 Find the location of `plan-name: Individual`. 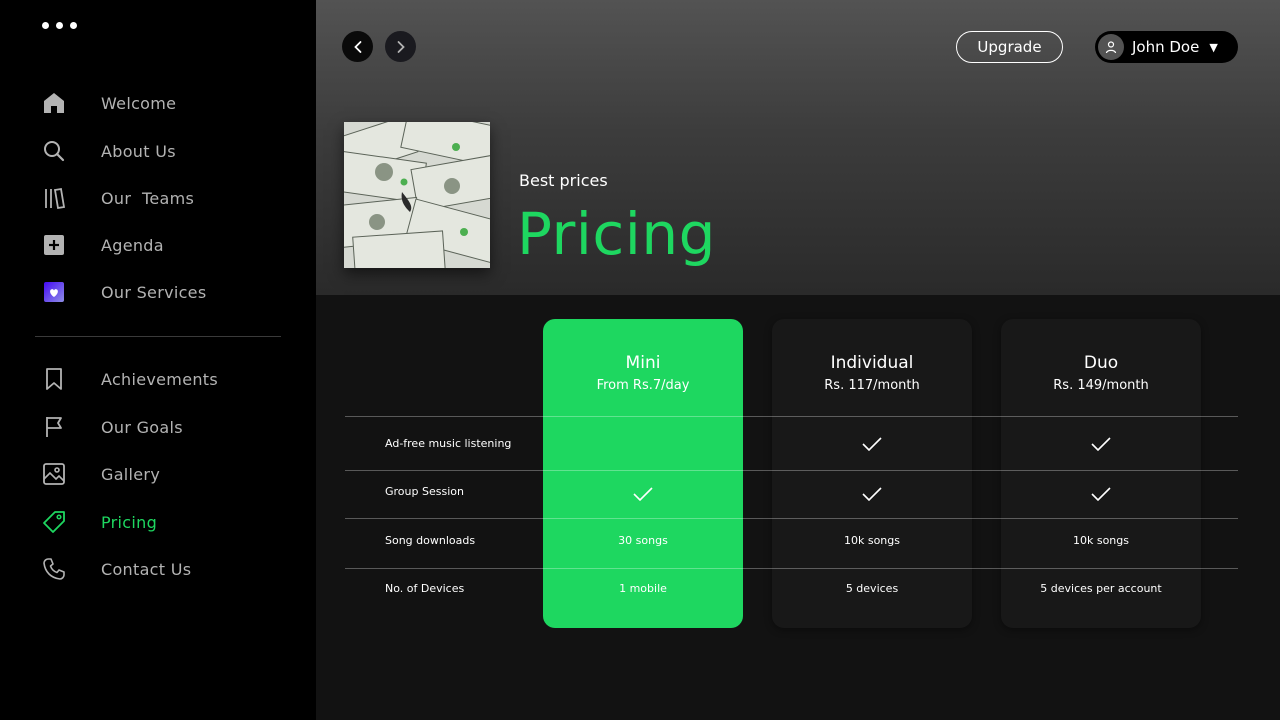

plan-name: Individual is located at coordinates (872, 363).